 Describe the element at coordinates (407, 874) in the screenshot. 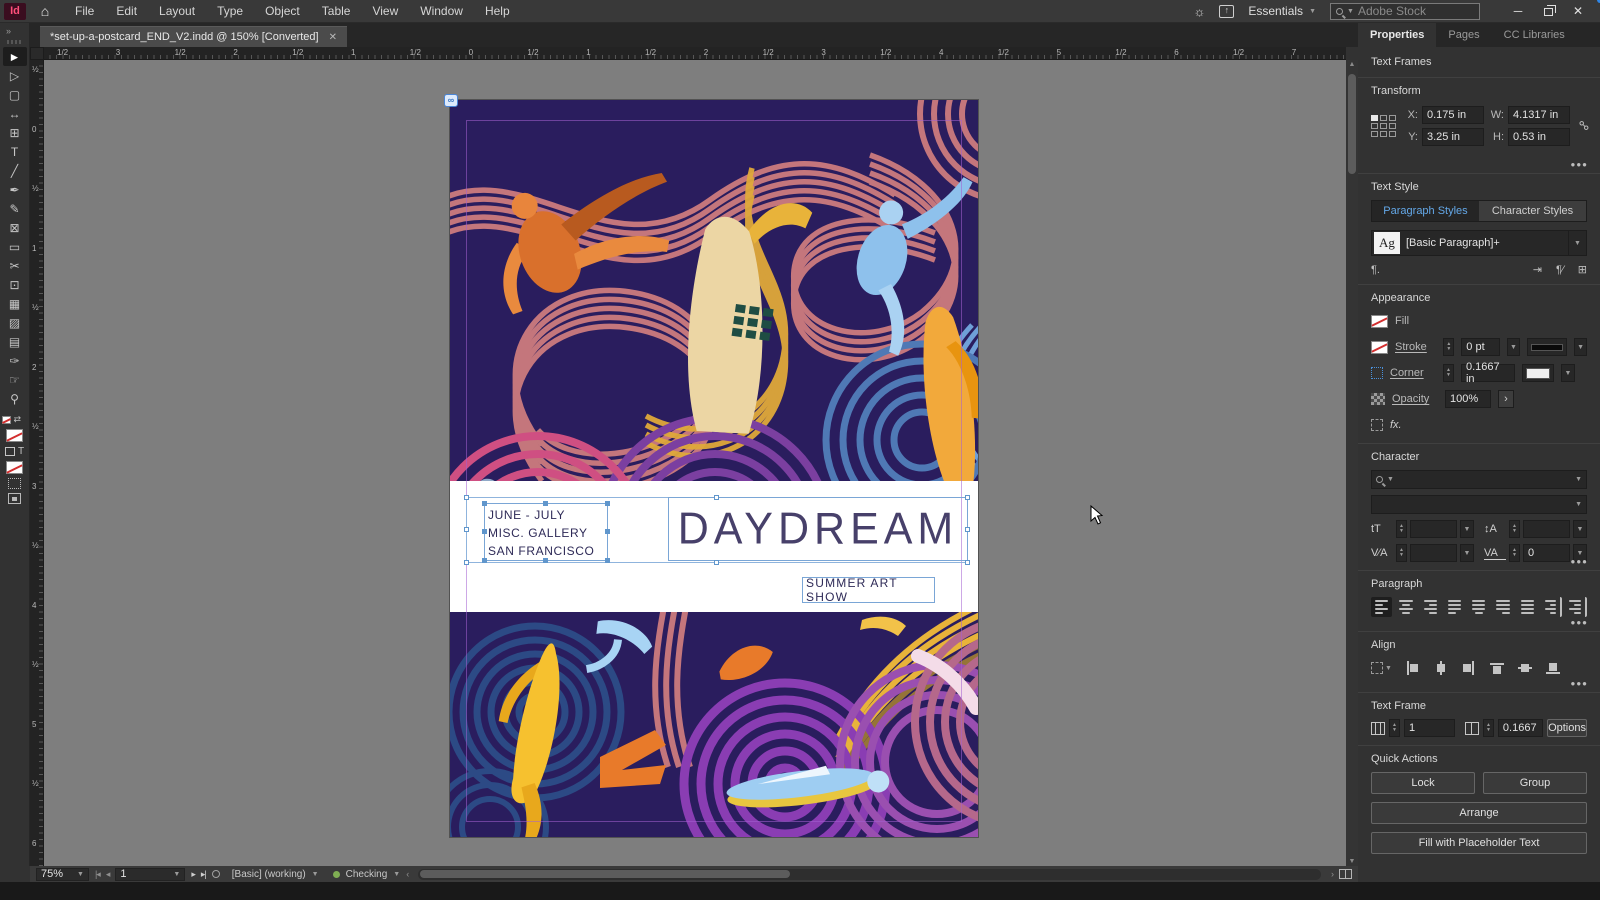

I see `scroll-left-icon: ‹` at that location.